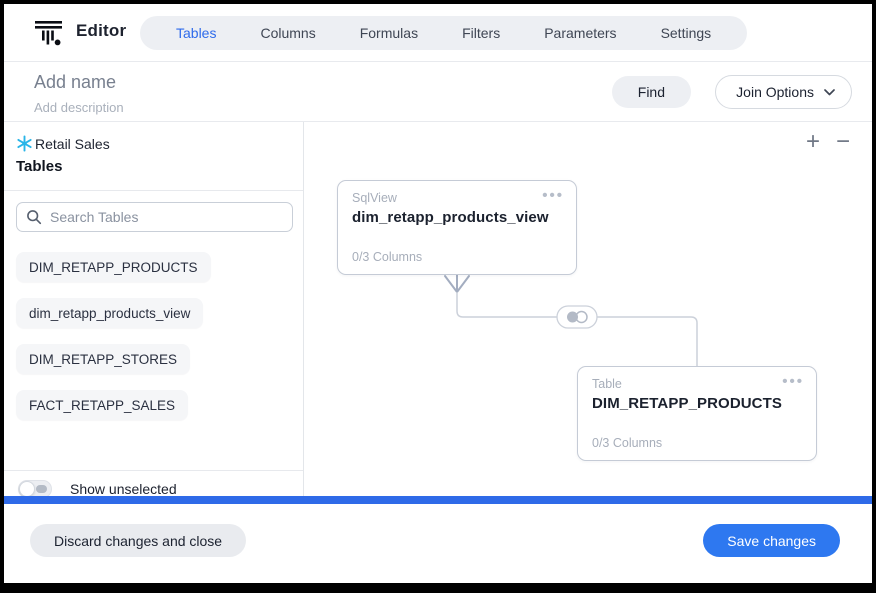 Image resolution: width=876 pixels, height=593 pixels. Describe the element at coordinates (48, 33) in the screenshot. I see `sigma-logo-icon` at that location.